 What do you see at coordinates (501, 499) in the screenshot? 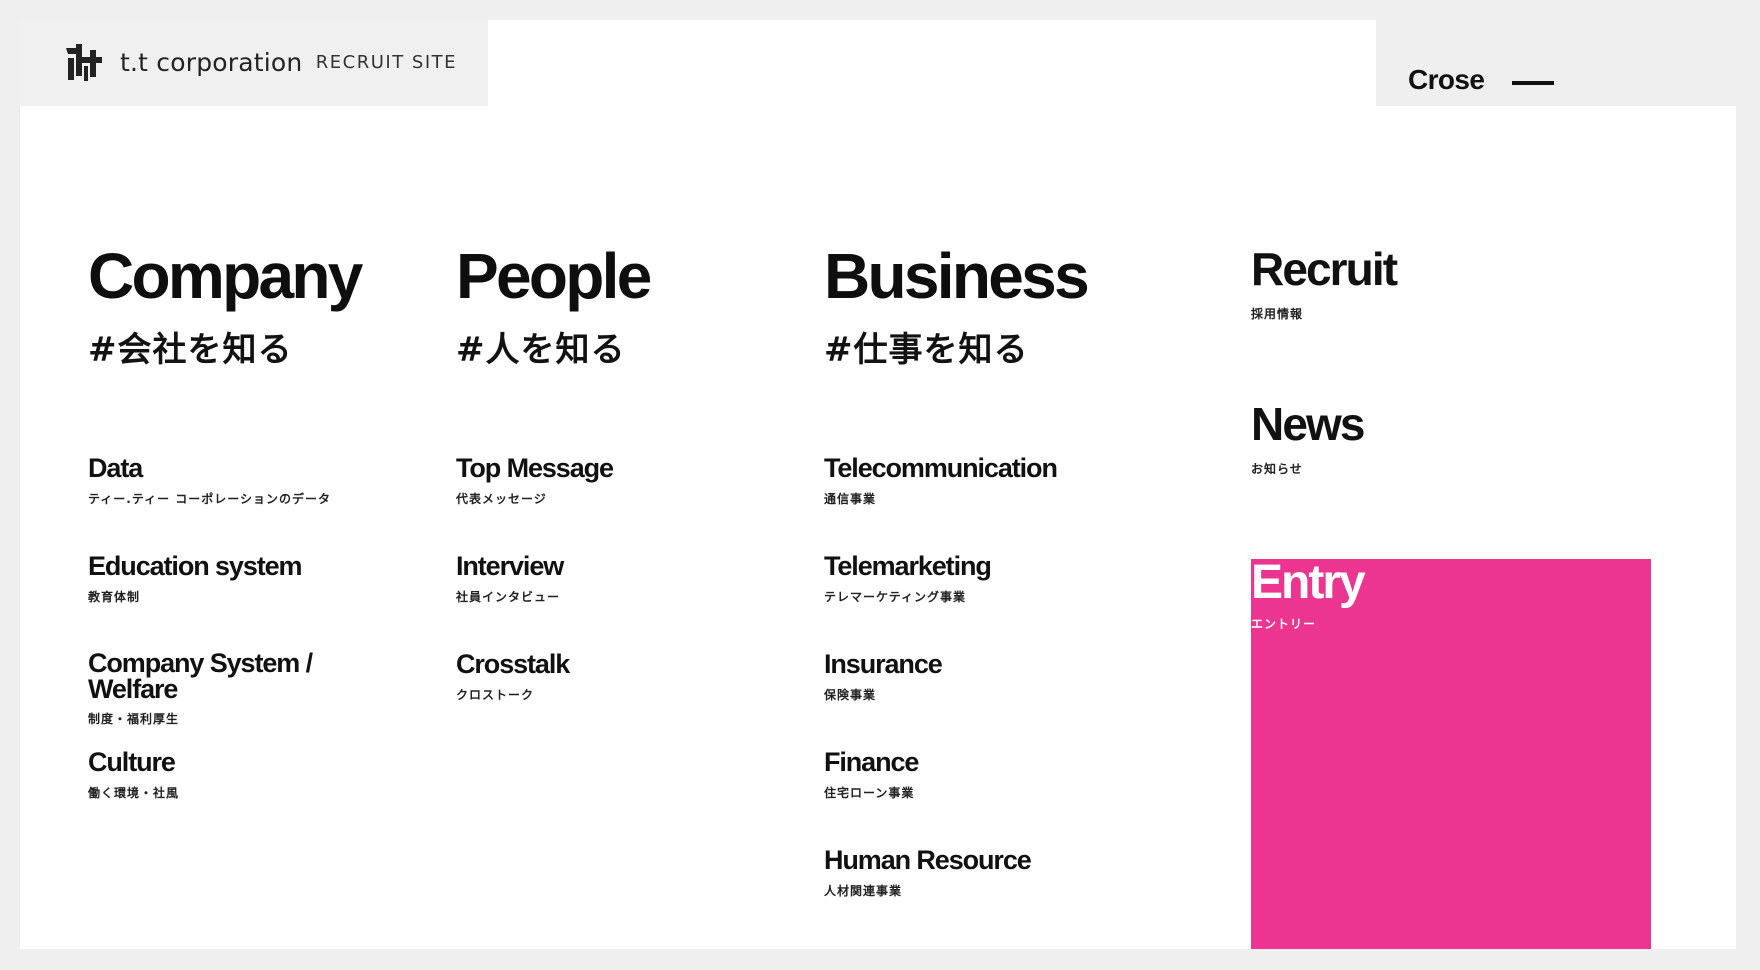
I see `top-message-subtitle: 代表メッセージ` at bounding box center [501, 499].